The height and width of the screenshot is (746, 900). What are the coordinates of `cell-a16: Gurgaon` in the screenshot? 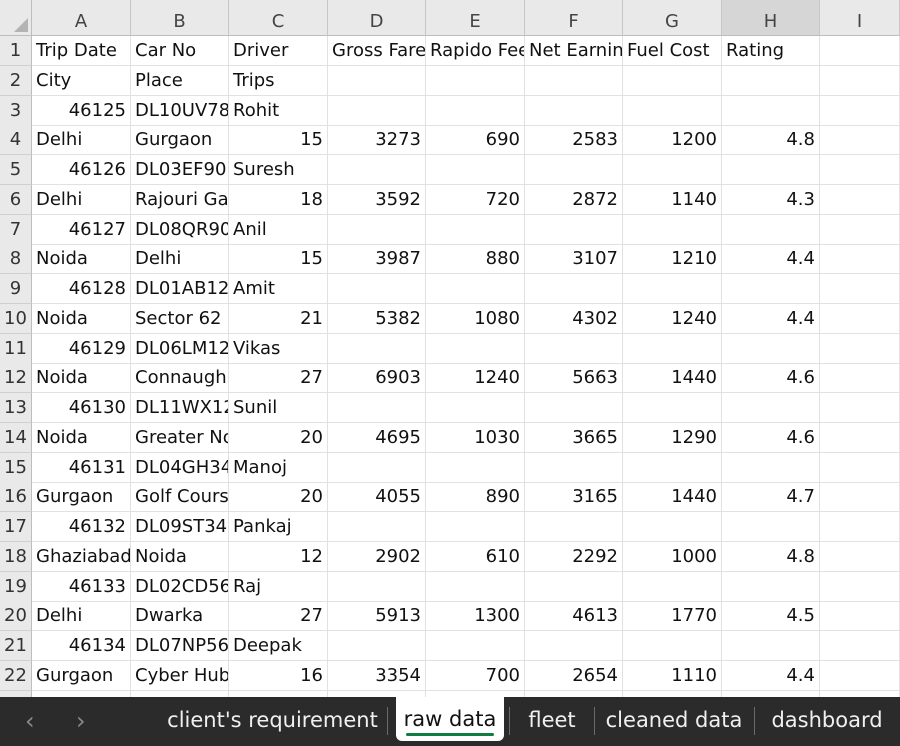 It's located at (81, 497).